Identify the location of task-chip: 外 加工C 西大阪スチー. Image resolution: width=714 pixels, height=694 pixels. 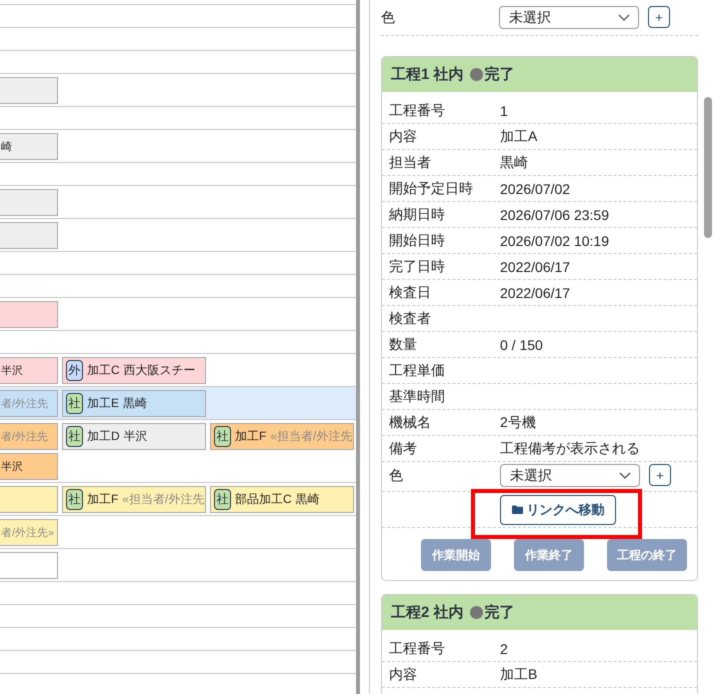
(134, 370).